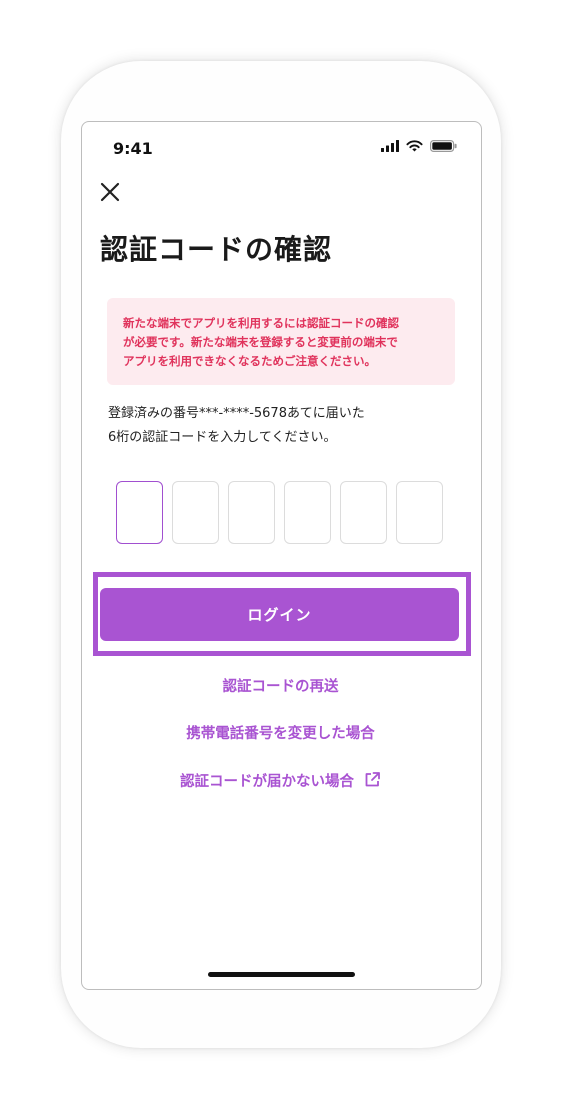 The width and height of the screenshot is (561, 1109). Describe the element at coordinates (260, 342) in the screenshot. I see `warning-line: が必要です。新たな端末を登録すると変更前の端末で` at that location.